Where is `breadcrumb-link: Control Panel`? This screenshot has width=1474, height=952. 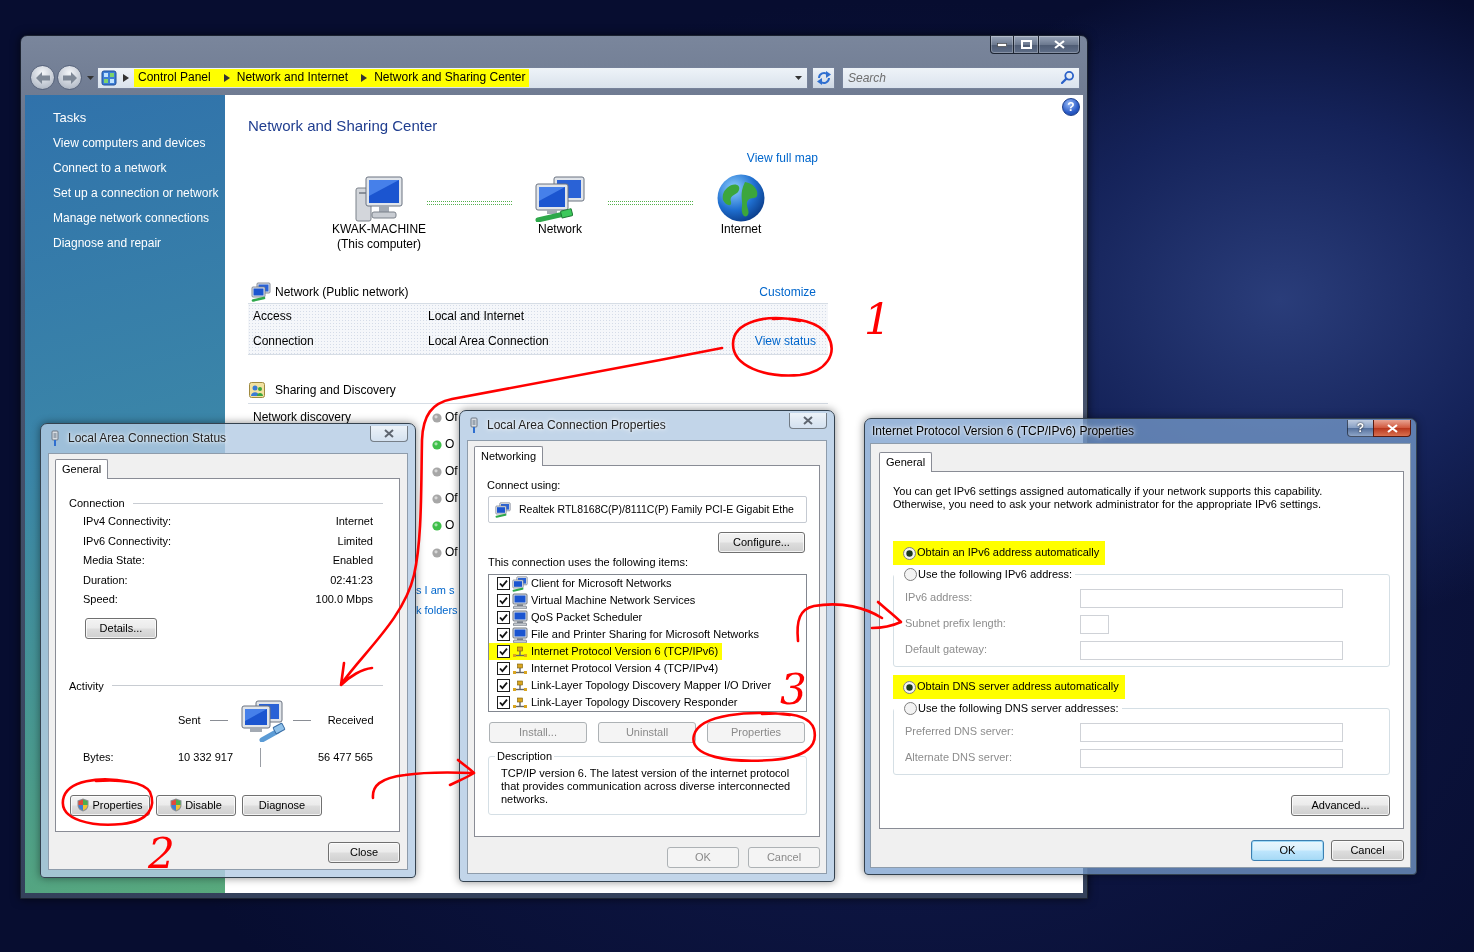
breadcrumb-link: Control Panel is located at coordinates (183, 77).